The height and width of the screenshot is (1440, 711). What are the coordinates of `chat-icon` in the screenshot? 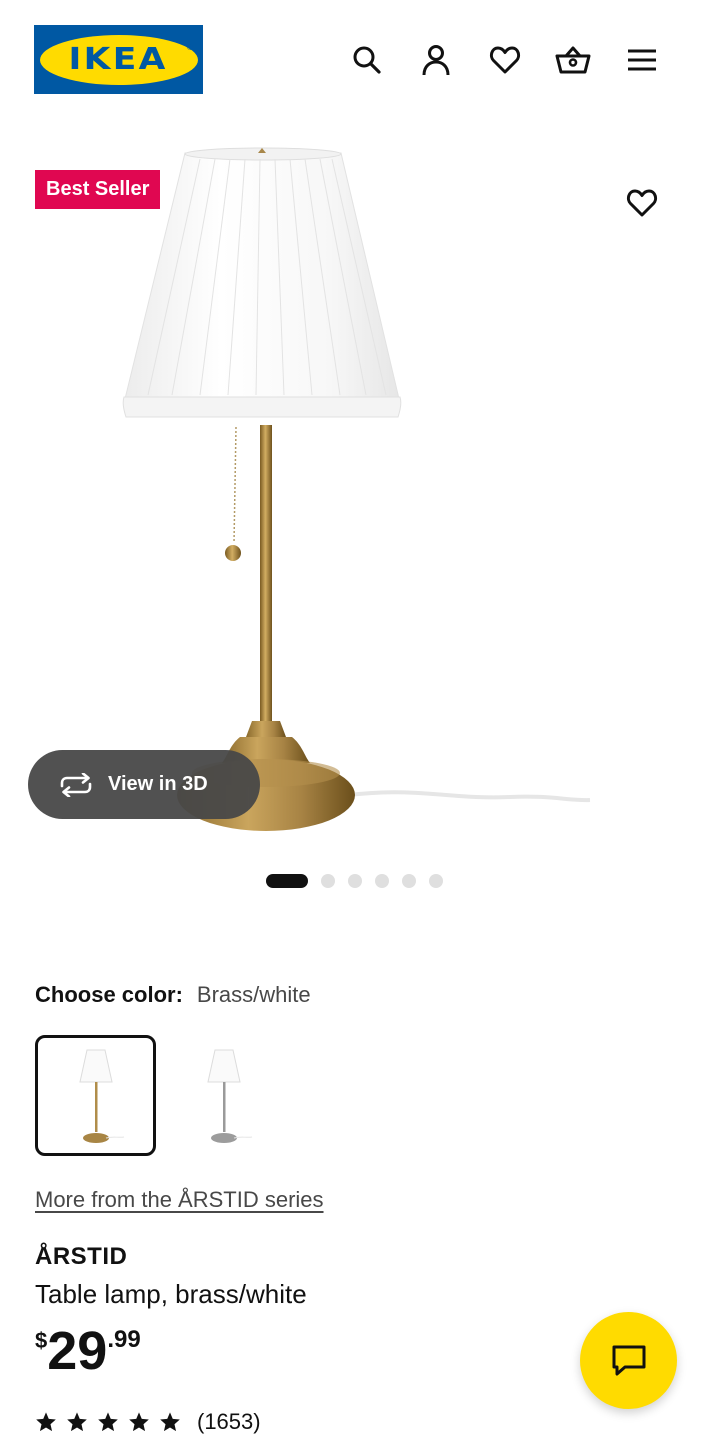 It's located at (628, 1360).